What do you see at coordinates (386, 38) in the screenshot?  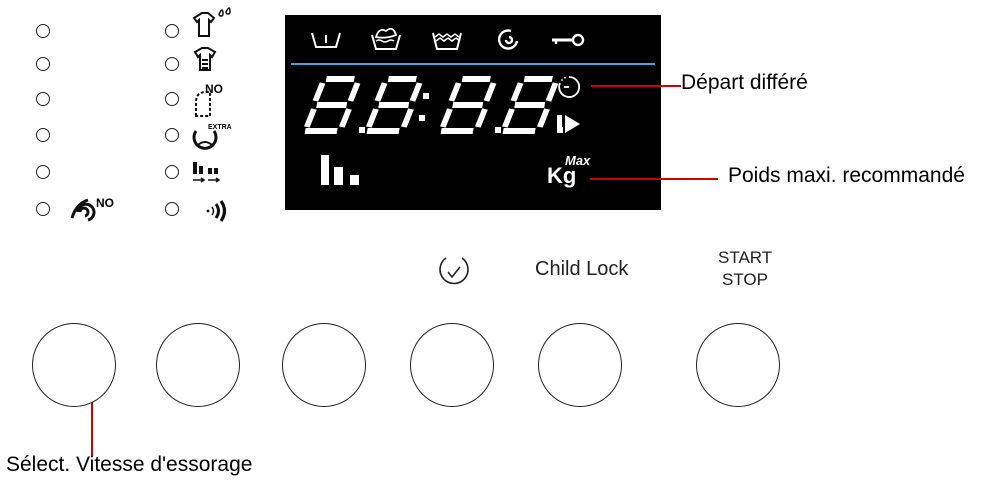 I see `wash-icon` at bounding box center [386, 38].